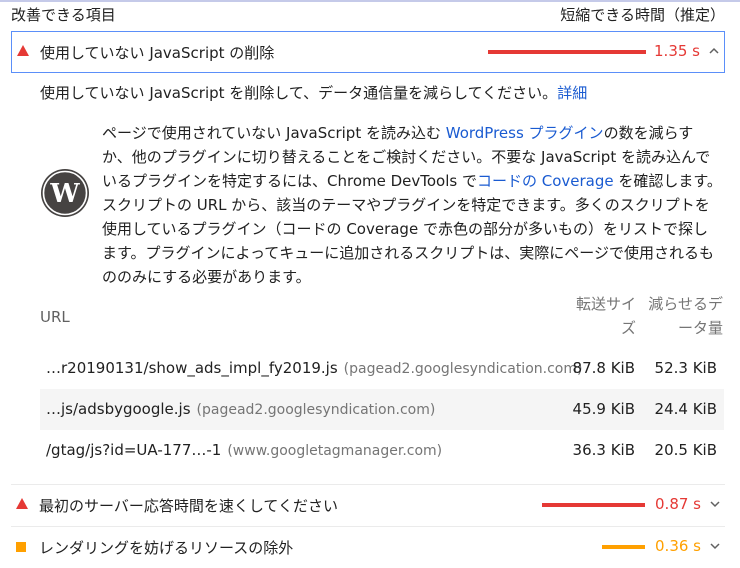 This screenshot has height=568, width=740. I want to click on row-host: (www.googletagmanager.com), so click(335, 451).